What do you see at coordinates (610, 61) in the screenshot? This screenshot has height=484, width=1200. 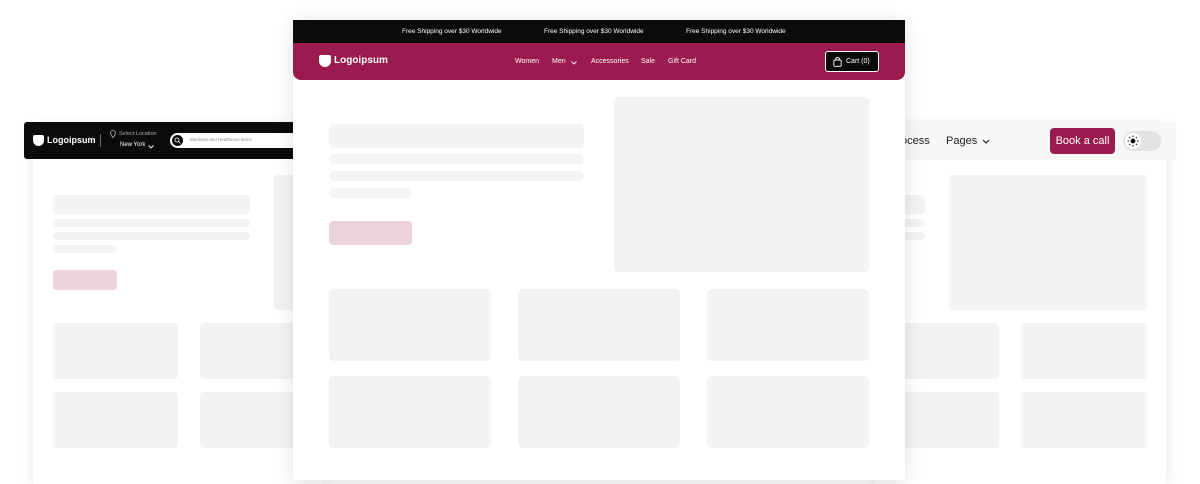 I see `nav-link-accessories: Accessories` at bounding box center [610, 61].